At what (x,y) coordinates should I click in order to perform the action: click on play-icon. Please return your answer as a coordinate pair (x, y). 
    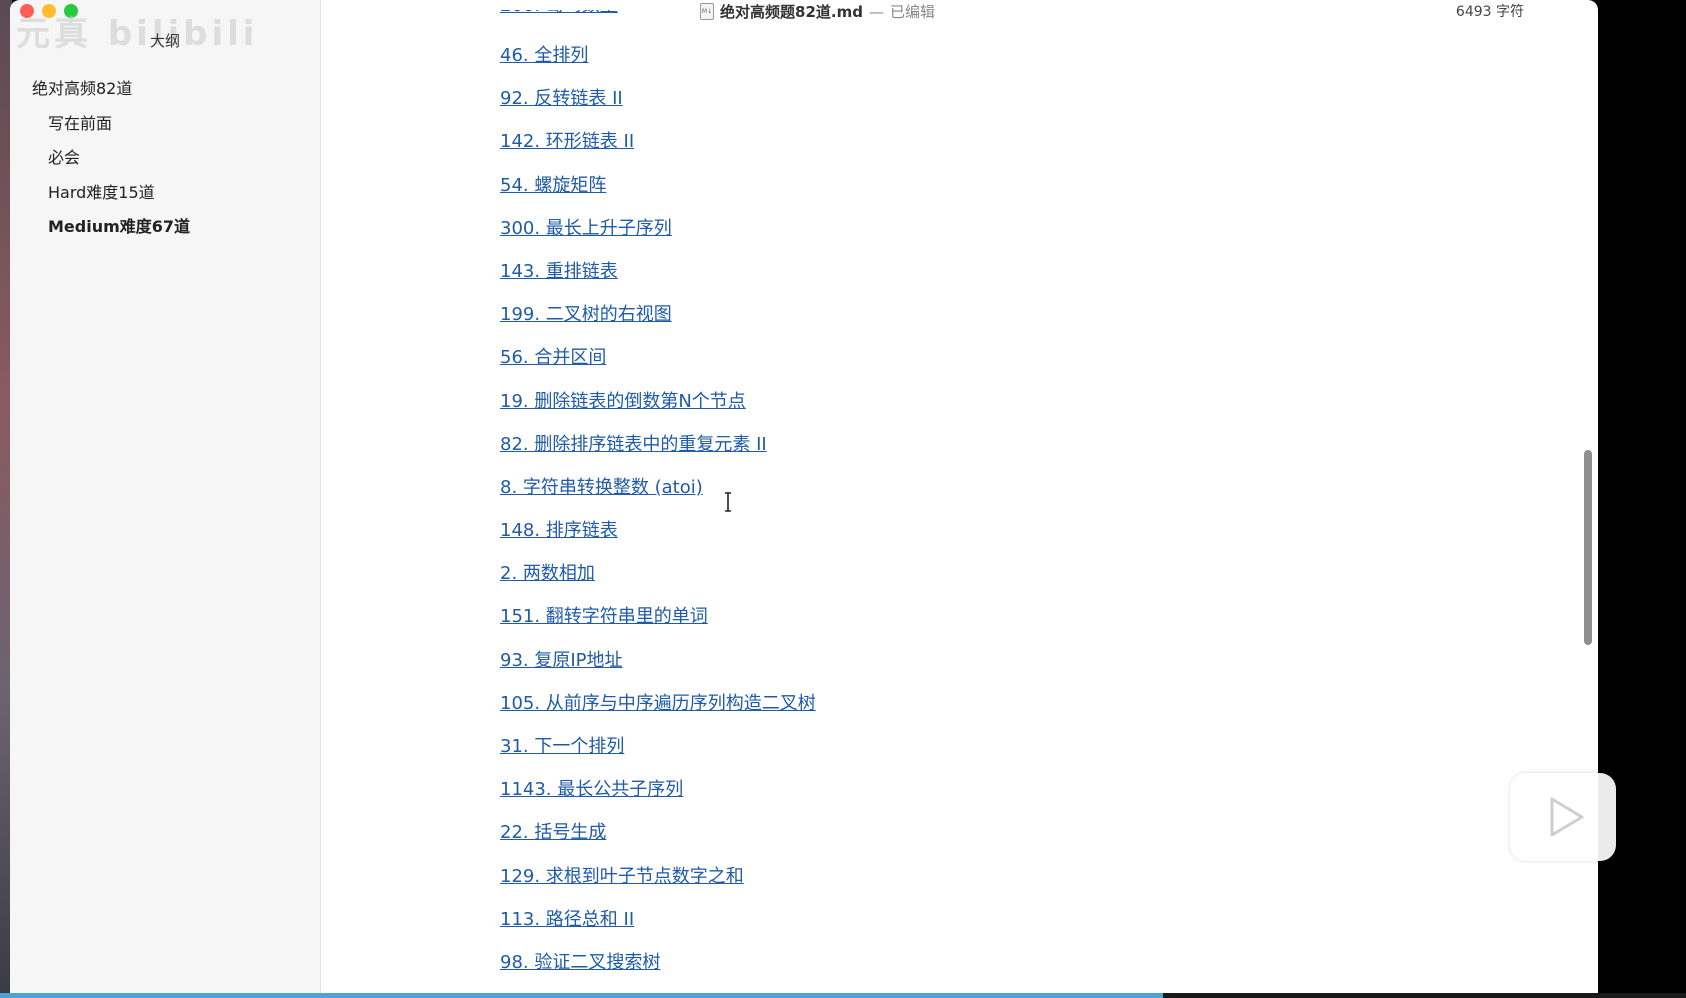
    Looking at the image, I should click on (1567, 817).